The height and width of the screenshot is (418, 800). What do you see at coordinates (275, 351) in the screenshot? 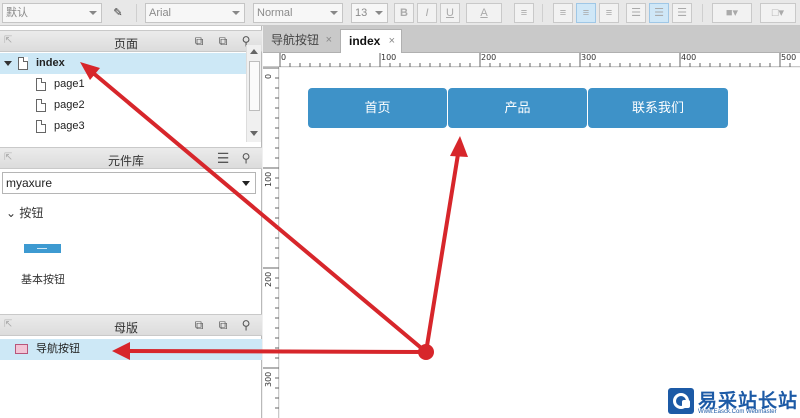
I see `arrow-to-master` at bounding box center [275, 351].